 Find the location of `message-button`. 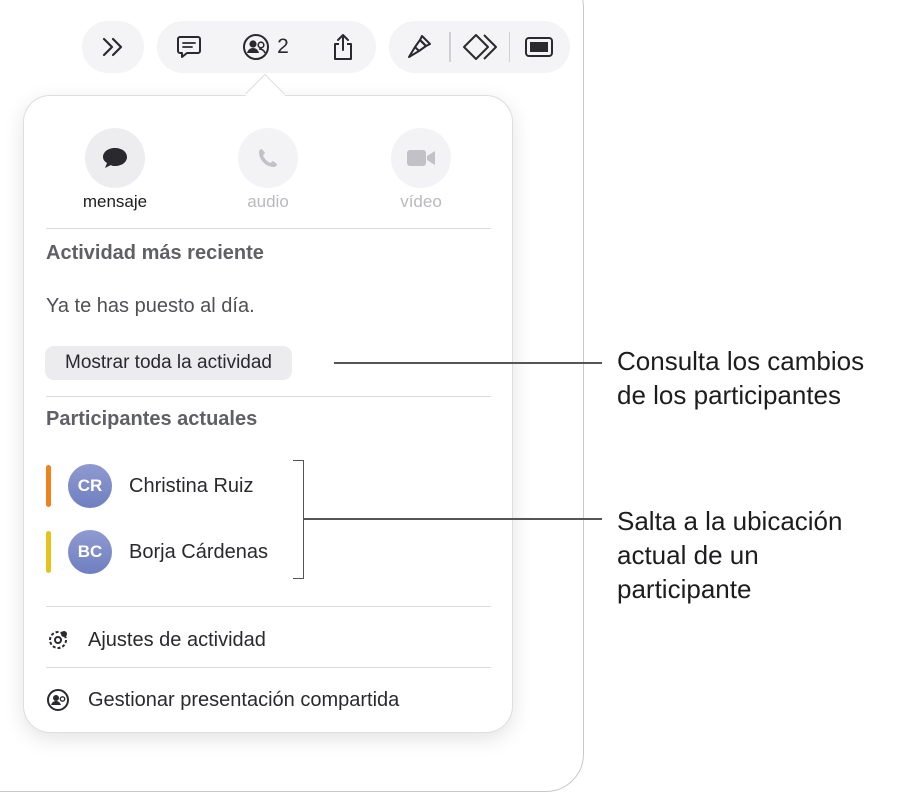

message-button is located at coordinates (115, 158).